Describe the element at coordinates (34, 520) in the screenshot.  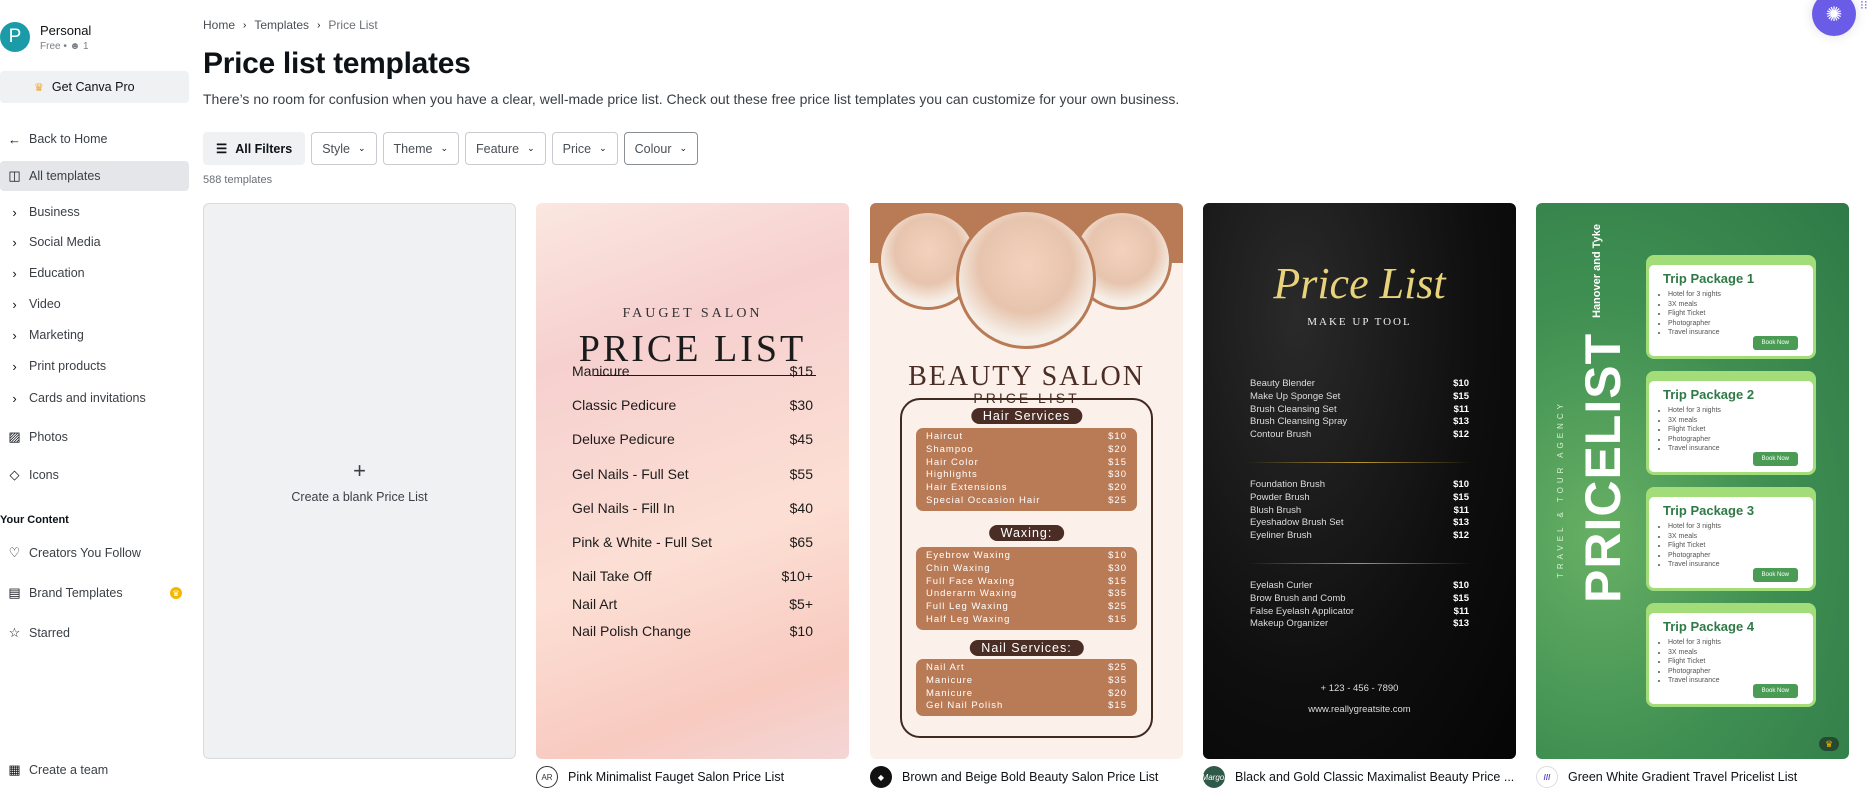
I see `your-content-heading: Your Content` at that location.